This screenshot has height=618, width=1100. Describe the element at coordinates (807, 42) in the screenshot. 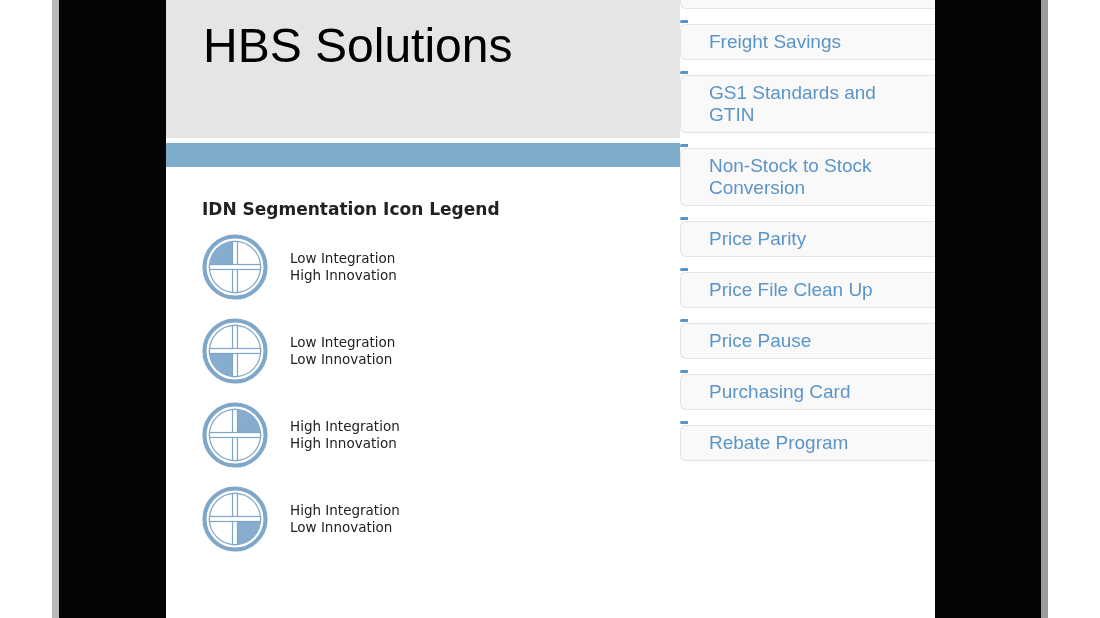

I see `menu-item: Freight Savings` at that location.